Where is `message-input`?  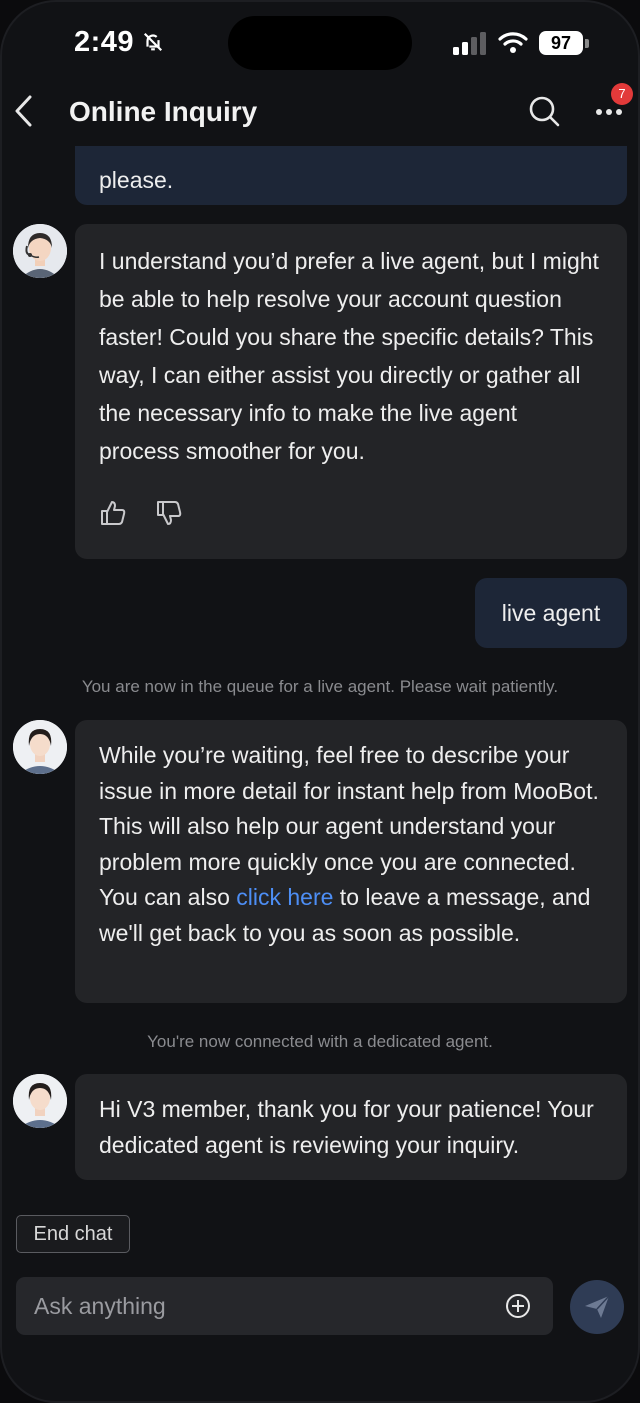 message-input is located at coordinates (264, 1306).